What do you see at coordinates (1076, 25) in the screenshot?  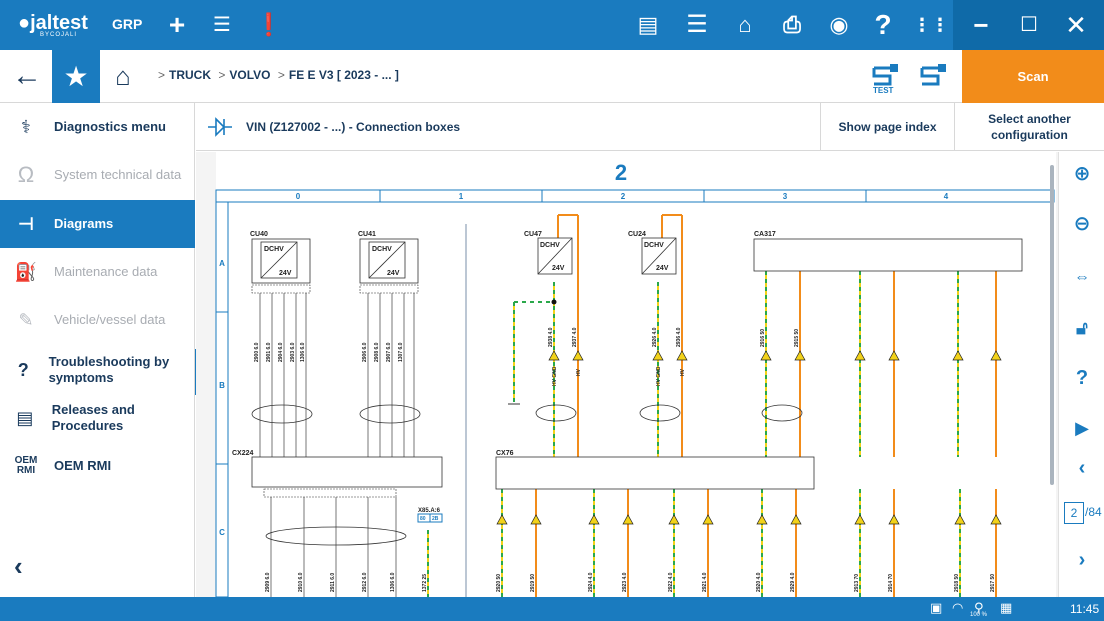 I see `close-icon: ✕` at bounding box center [1076, 25].